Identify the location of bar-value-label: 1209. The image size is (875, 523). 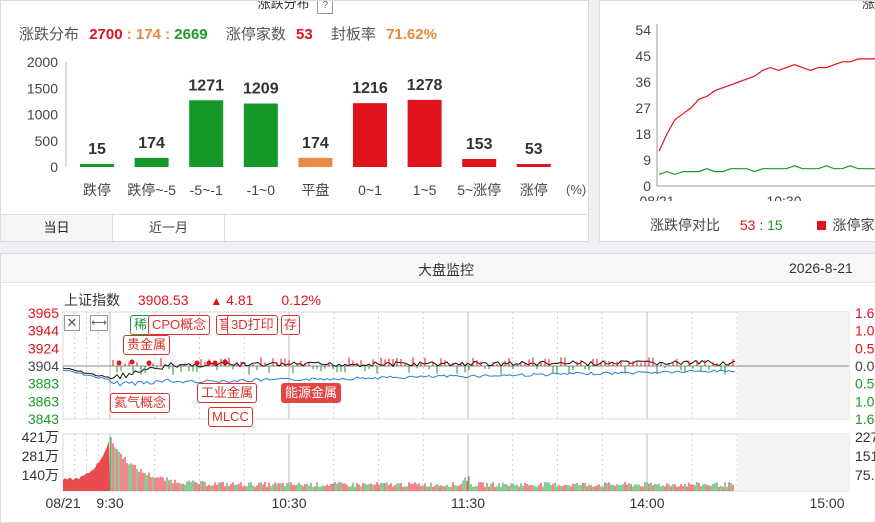
(261, 89).